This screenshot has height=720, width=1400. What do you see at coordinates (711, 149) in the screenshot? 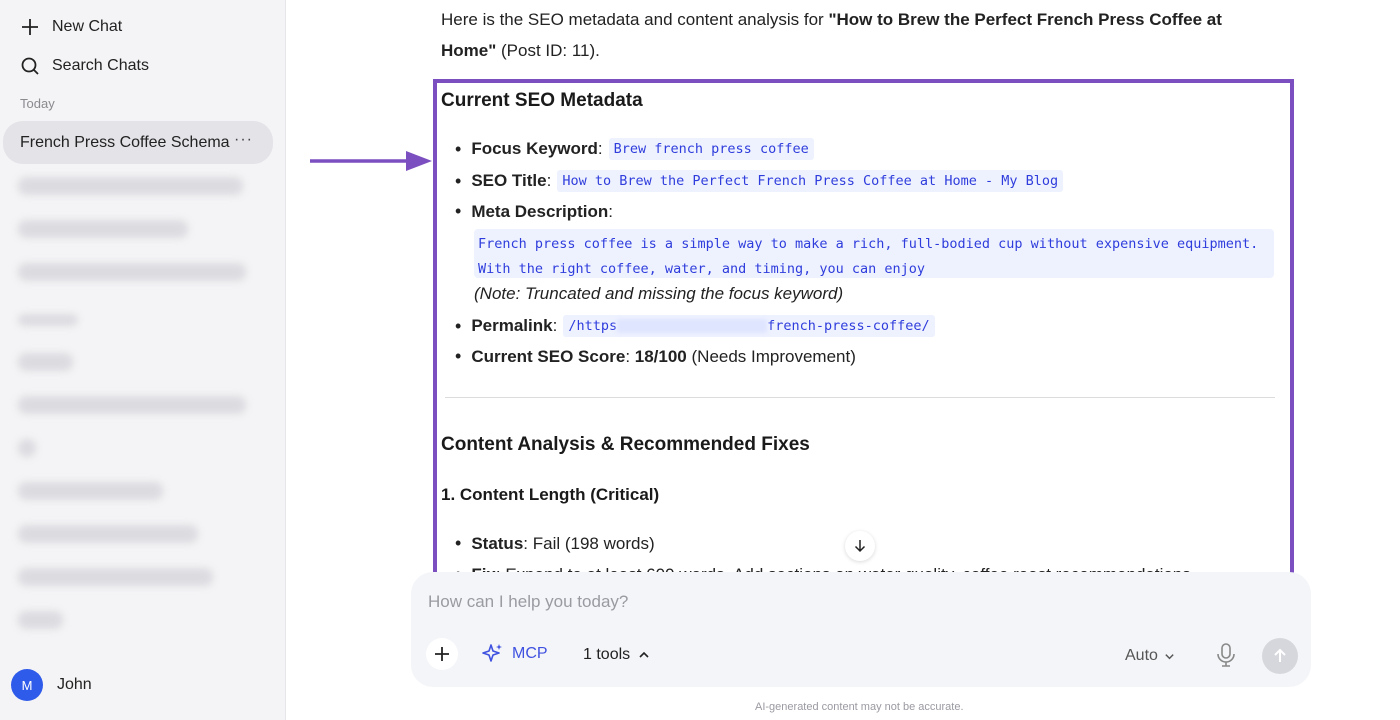
I see `focus-keyword-value: Brew french press coffee` at bounding box center [711, 149].